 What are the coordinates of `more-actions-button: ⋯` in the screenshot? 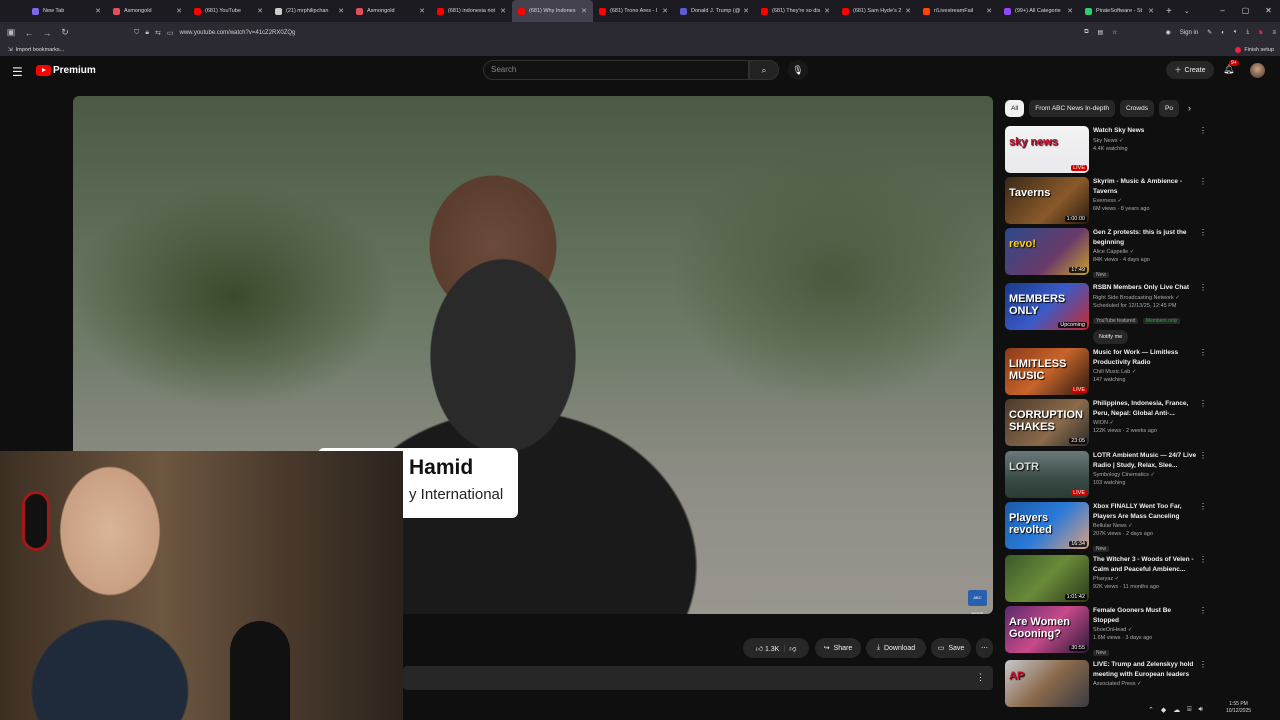 It's located at (984, 648).